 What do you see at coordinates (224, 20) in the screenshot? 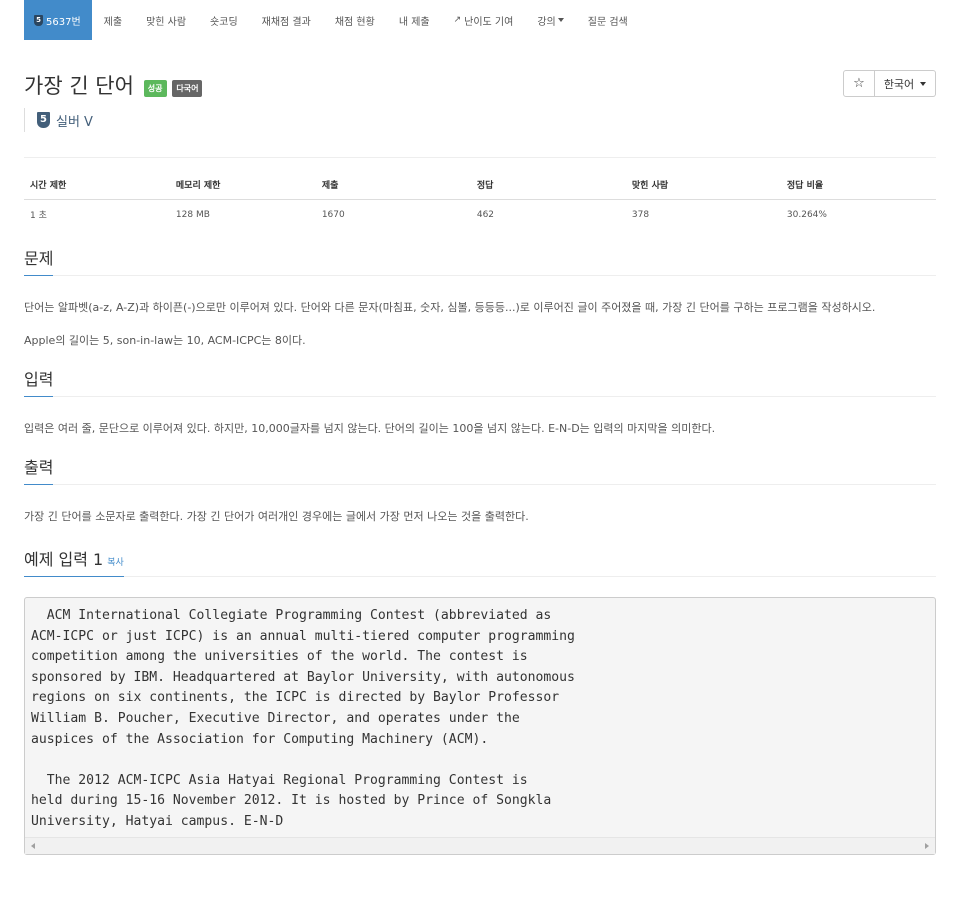
I see `nav-short-coding: 숏코딩` at bounding box center [224, 20].